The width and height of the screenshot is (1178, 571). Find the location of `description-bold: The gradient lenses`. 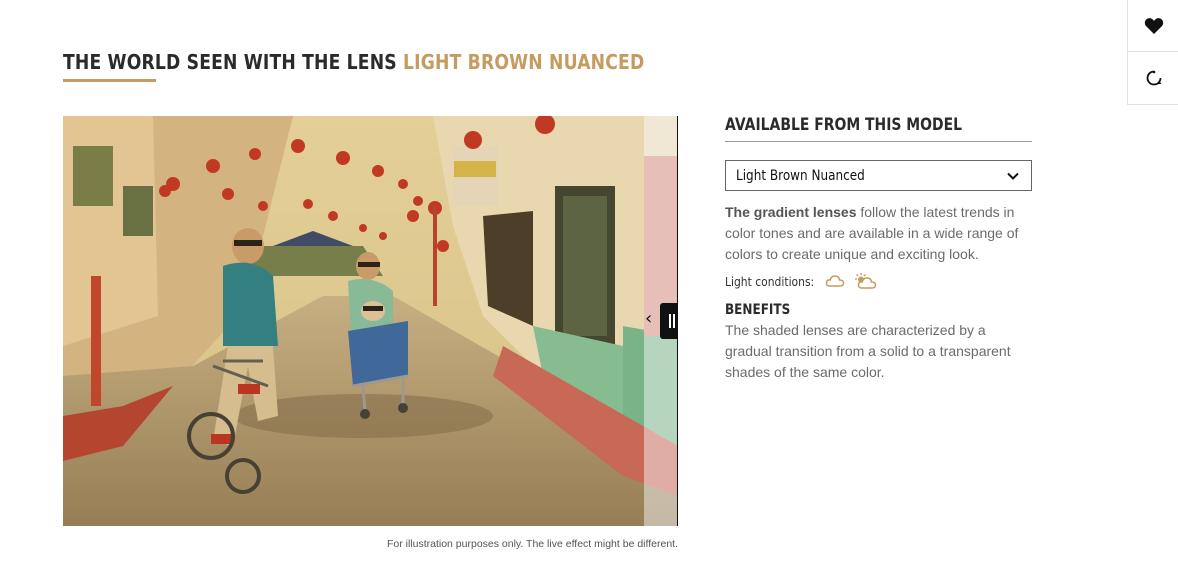

description-bold: The gradient lenses is located at coordinates (791, 212).